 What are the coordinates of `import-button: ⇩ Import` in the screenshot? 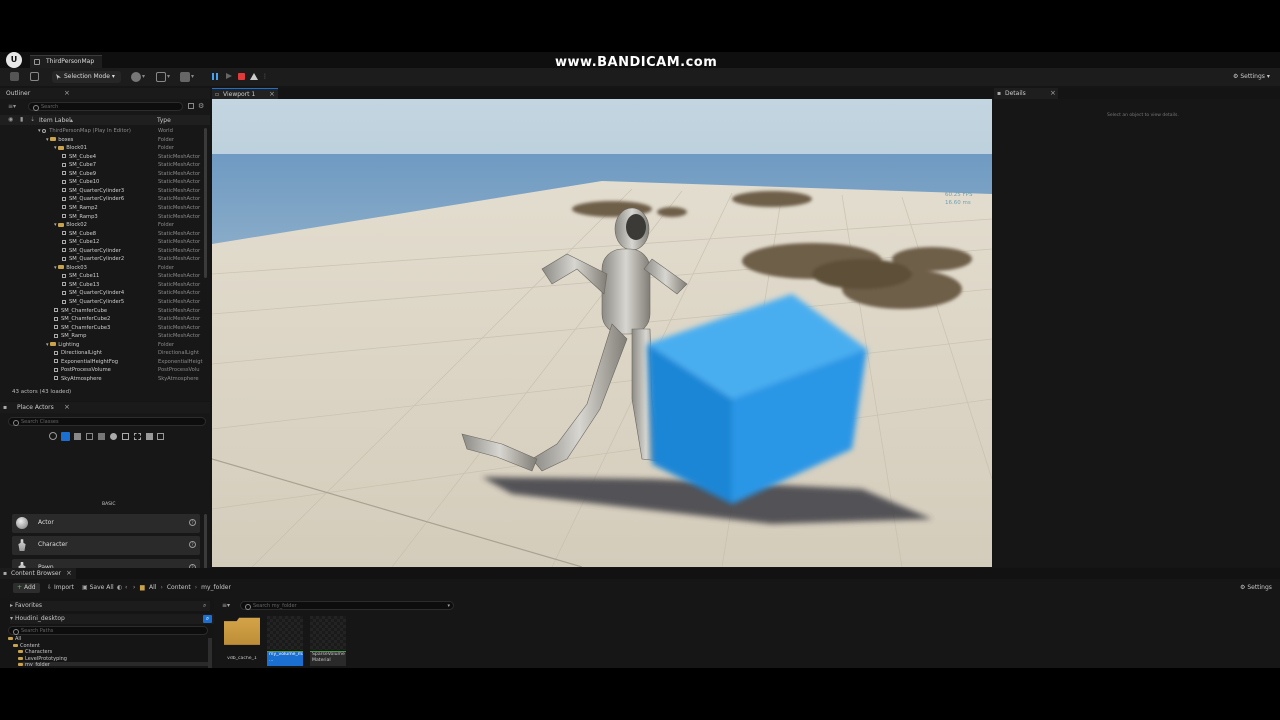 It's located at (60, 588).